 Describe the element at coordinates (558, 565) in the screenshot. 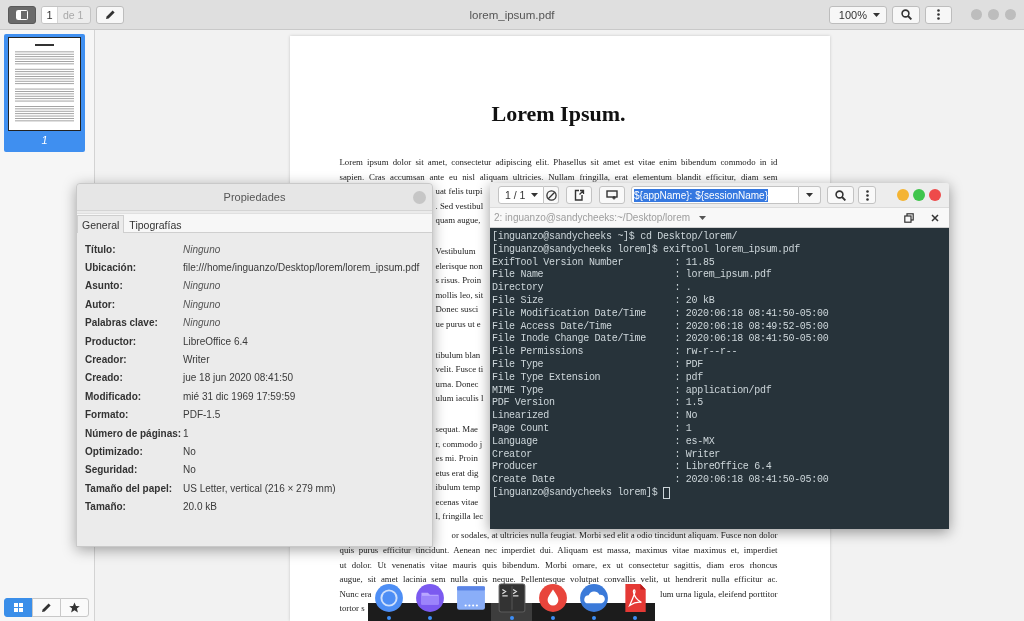

I see `text-line: ut dolor. Ut venenatis vitae mauris quis bibendum. Morbi ornare, ex ut consectetur sagittis, diam eros rhoncus` at that location.